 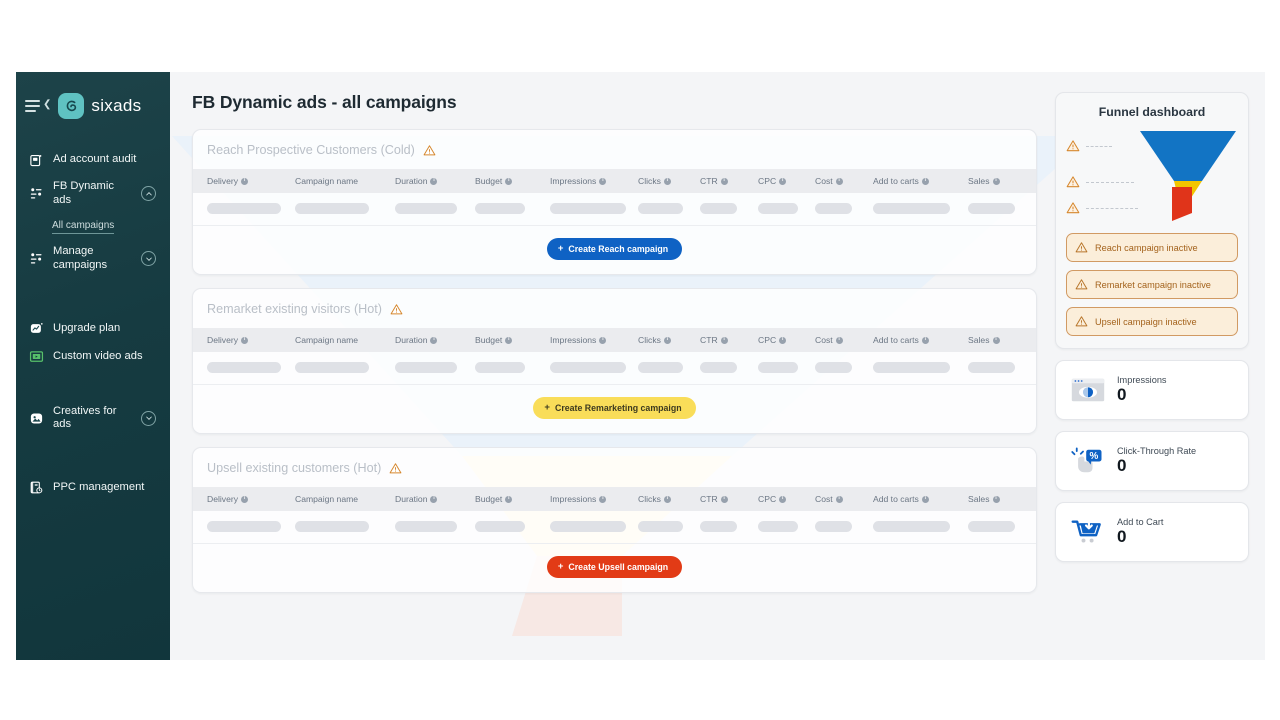 I want to click on create-upsell-campaign-button: + Create Upsell campaign, so click(x=614, y=567).